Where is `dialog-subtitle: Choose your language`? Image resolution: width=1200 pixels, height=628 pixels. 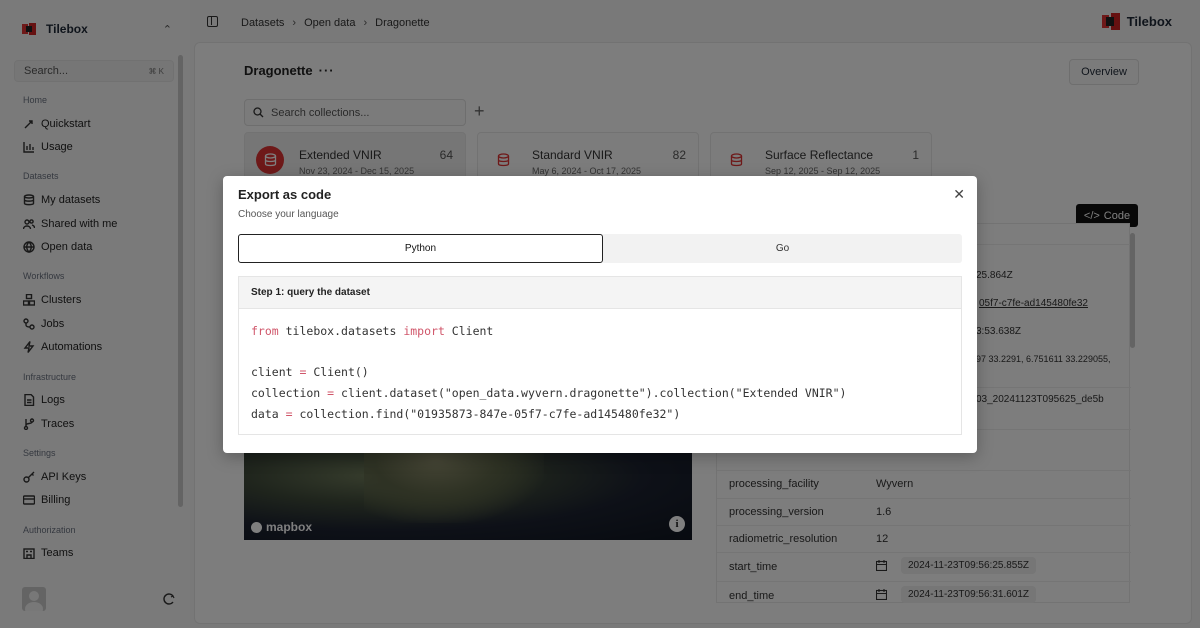 dialog-subtitle: Choose your language is located at coordinates (288, 214).